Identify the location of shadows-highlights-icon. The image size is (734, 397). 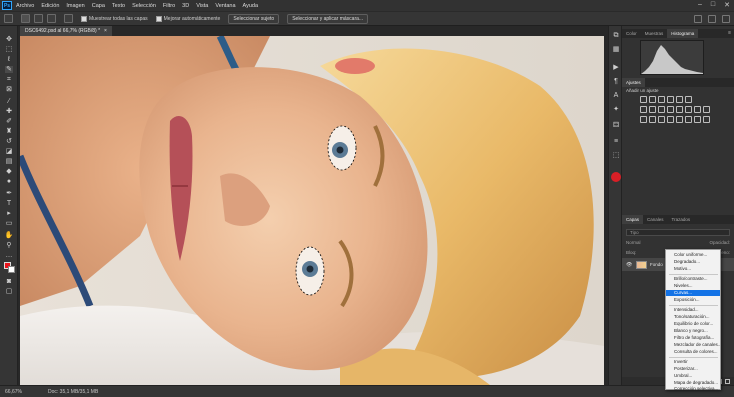
(661, 119).